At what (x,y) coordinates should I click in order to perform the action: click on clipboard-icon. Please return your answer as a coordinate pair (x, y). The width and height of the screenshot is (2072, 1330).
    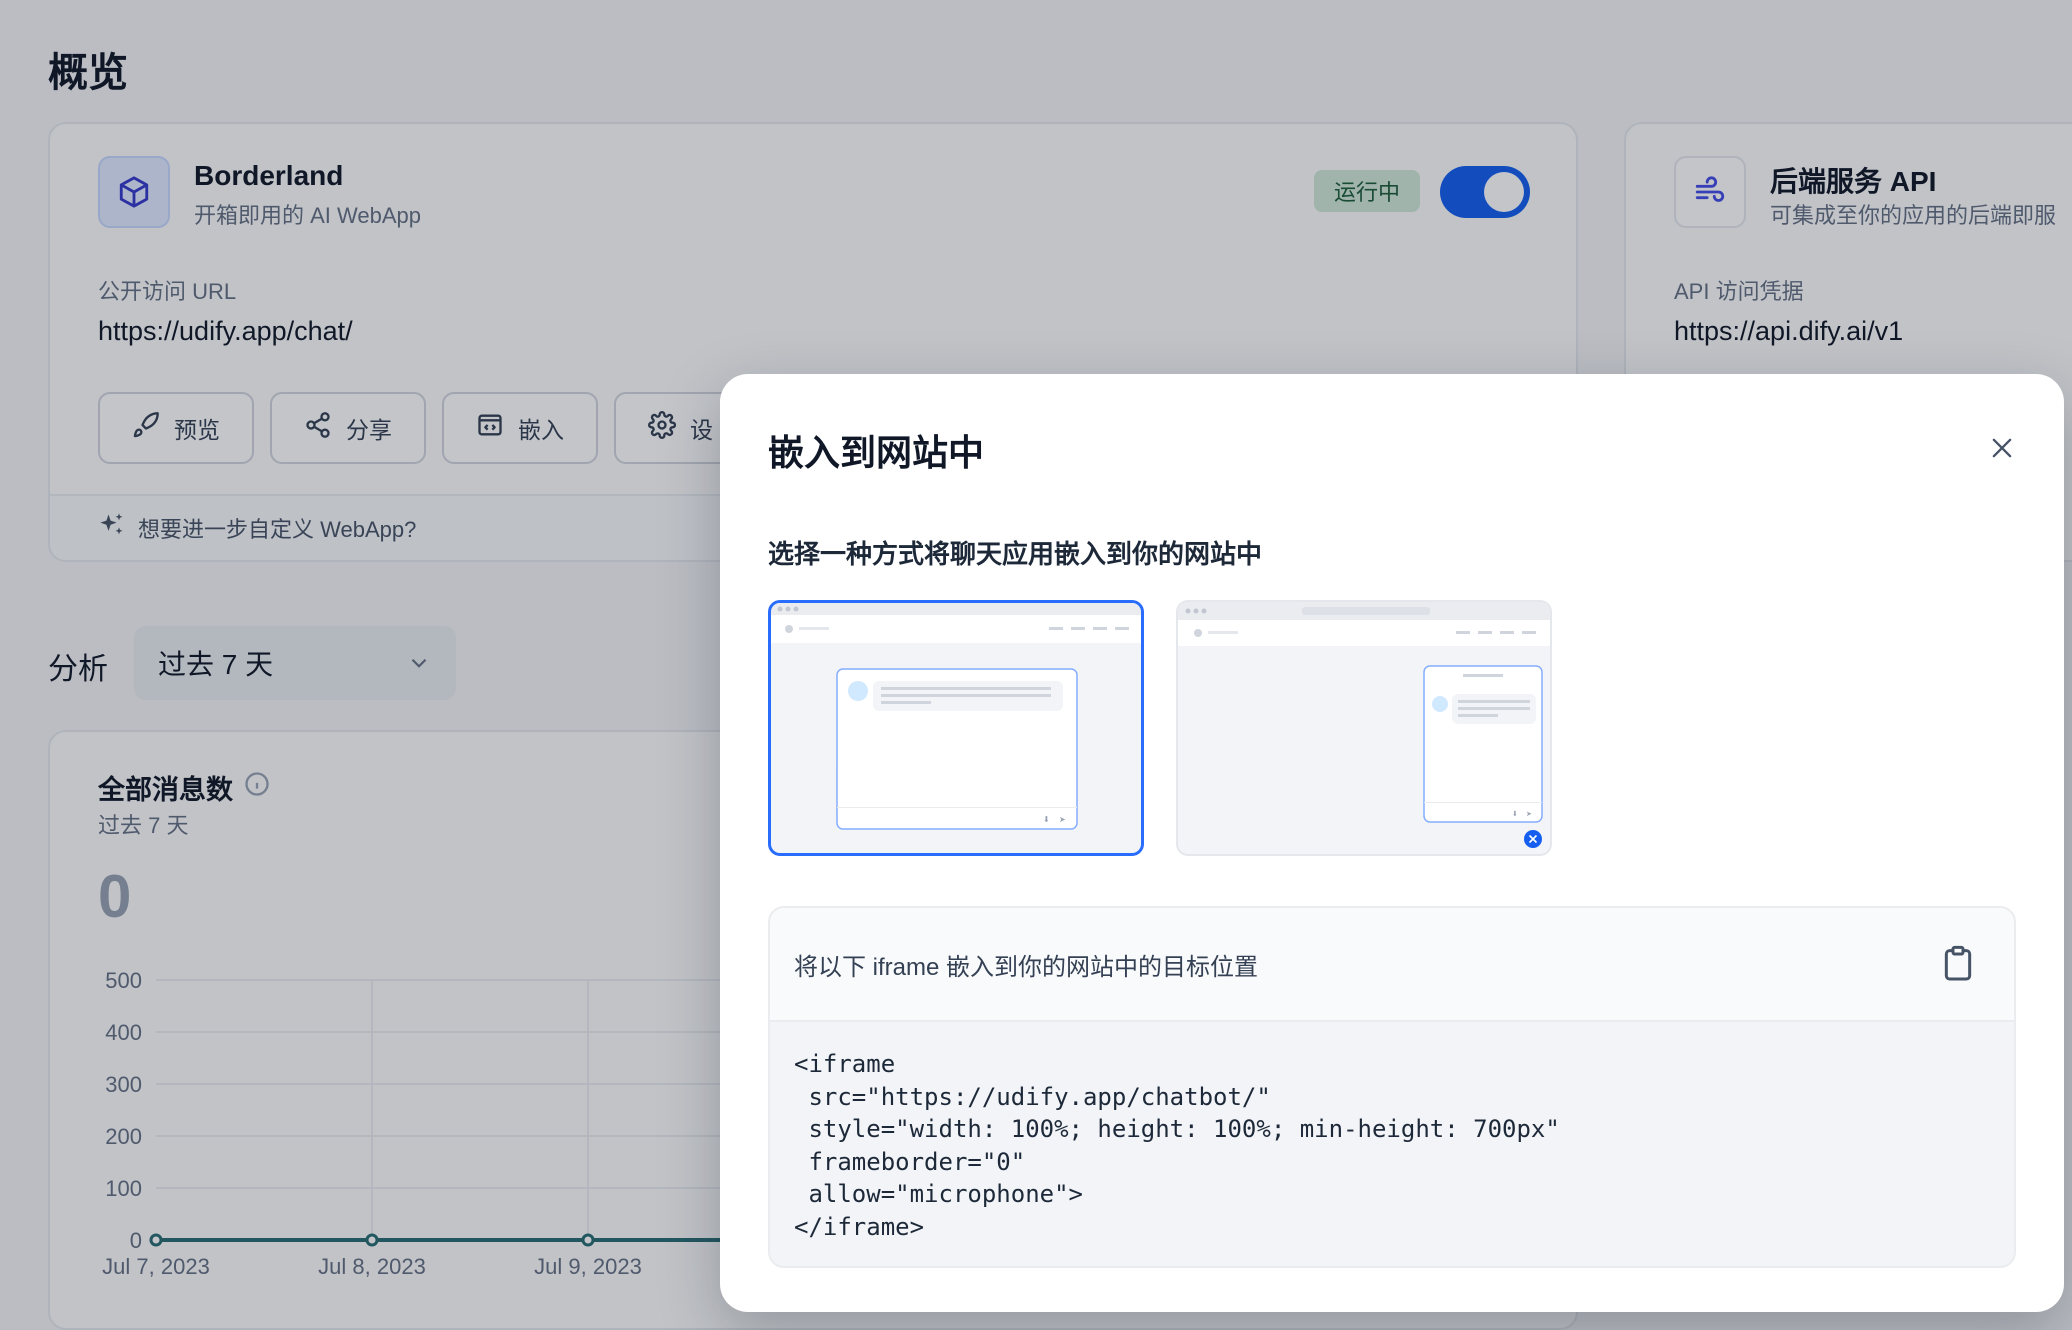
    Looking at the image, I should click on (1958, 964).